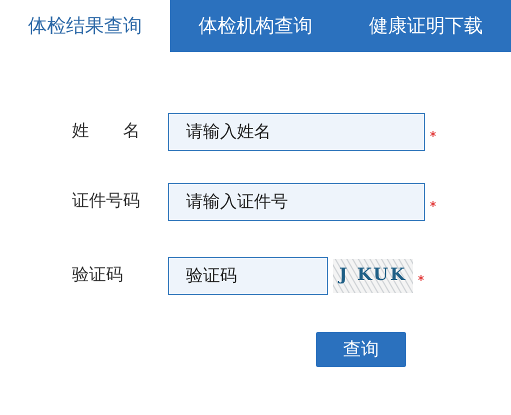  Describe the element at coordinates (98, 276) in the screenshot. I see `field-label: 验证码` at that location.